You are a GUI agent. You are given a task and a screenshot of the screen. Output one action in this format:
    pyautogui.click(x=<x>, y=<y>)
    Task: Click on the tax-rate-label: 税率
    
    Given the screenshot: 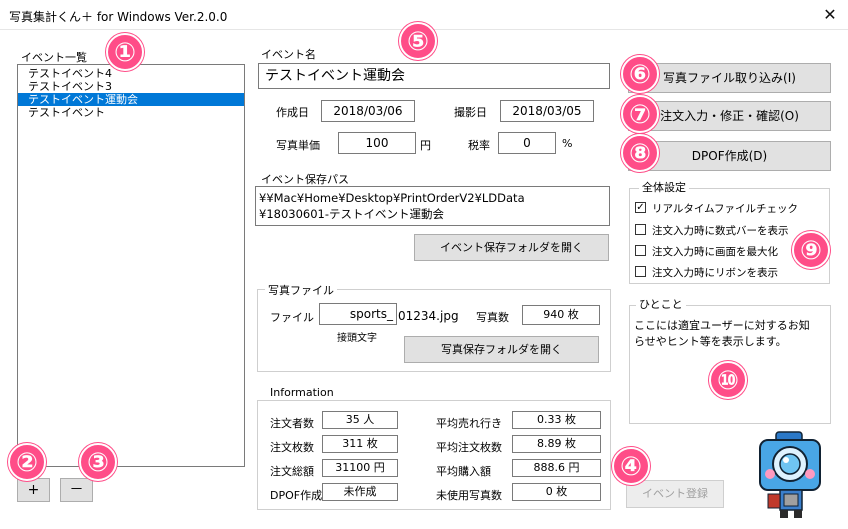 What is the action you would take?
    pyautogui.click(x=479, y=145)
    